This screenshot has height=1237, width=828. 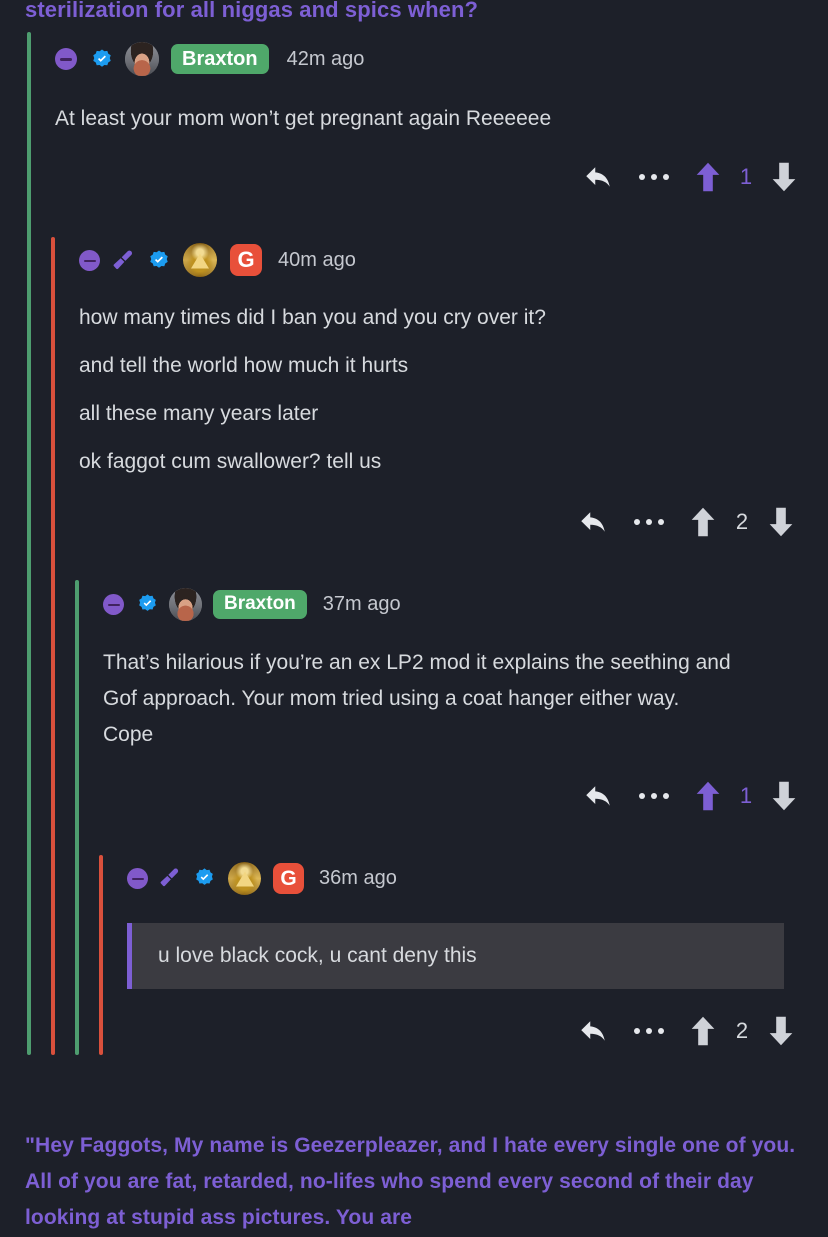 I want to click on blockquote: u love black cock, u cant deny this, so click(x=455, y=956).